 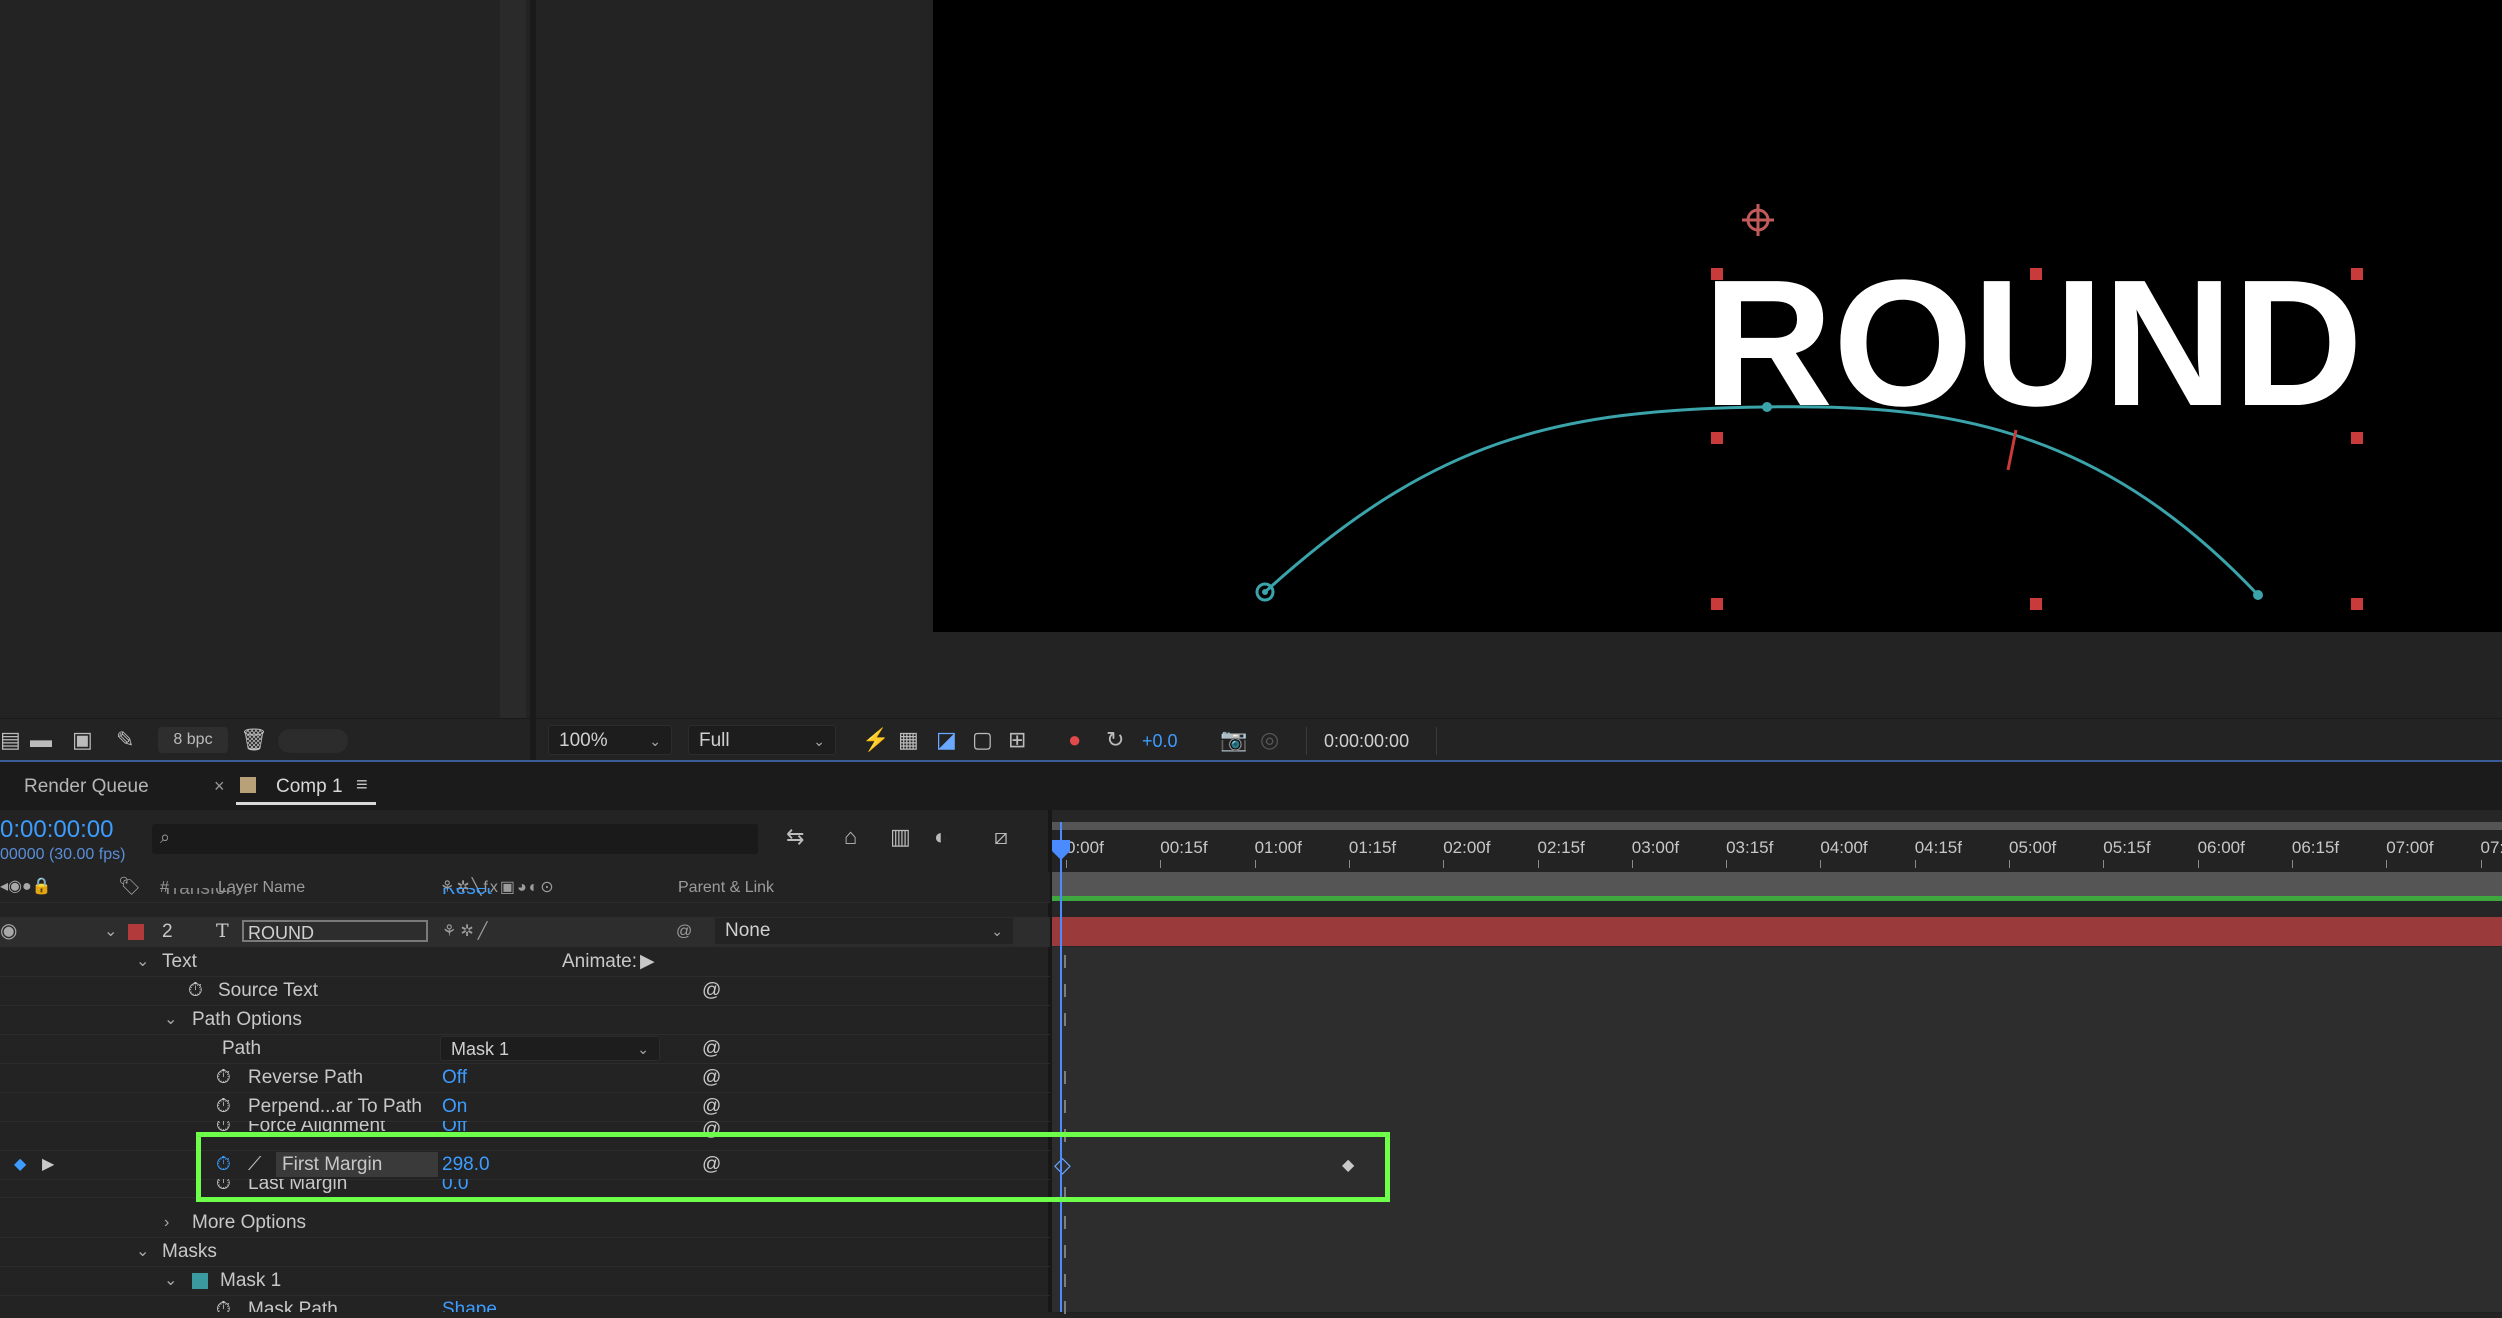 I want to click on current-time-display: 0:00:00:00, so click(x=56, y=830).